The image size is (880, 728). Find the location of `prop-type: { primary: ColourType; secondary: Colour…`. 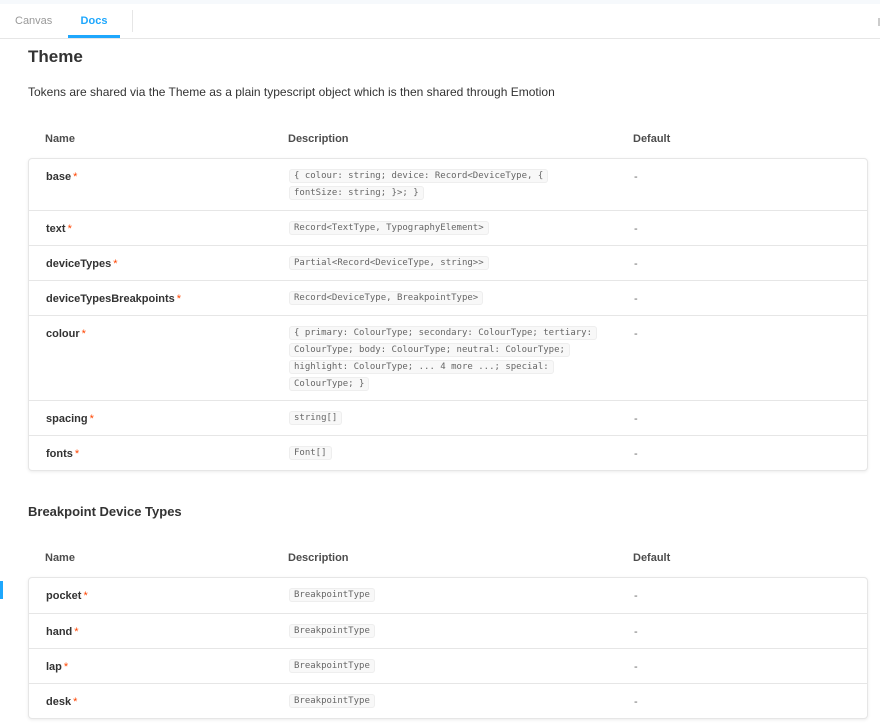

prop-type: { primary: ColourType; secondary: Colour… is located at coordinates (443, 359).